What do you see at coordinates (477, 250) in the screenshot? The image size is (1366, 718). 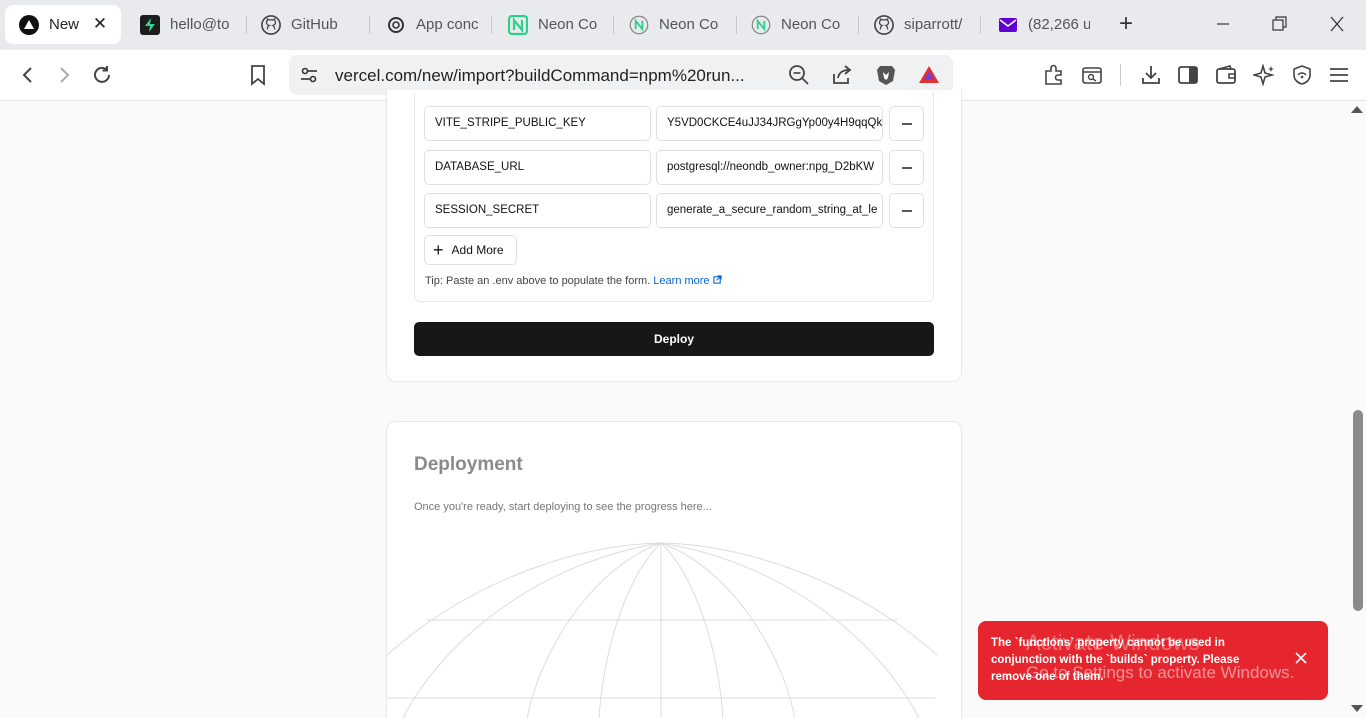 I see `add-more-label: Add More` at bounding box center [477, 250].